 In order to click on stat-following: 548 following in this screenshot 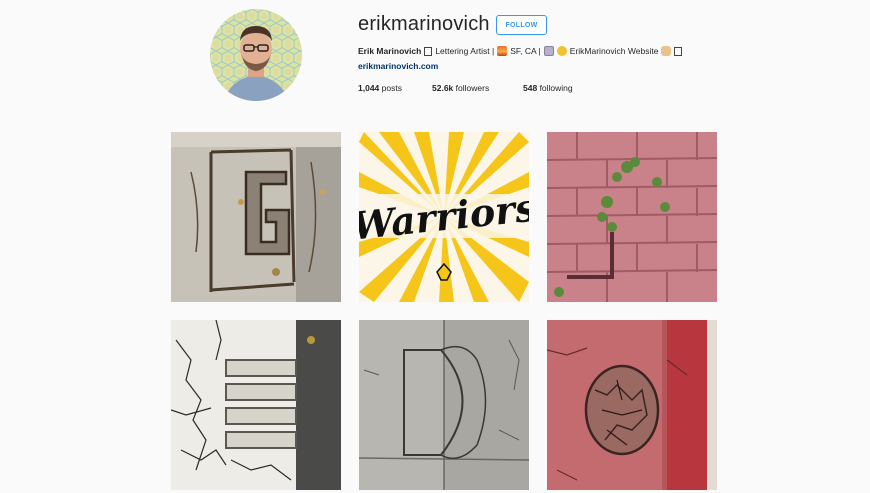, I will do `click(548, 88)`.